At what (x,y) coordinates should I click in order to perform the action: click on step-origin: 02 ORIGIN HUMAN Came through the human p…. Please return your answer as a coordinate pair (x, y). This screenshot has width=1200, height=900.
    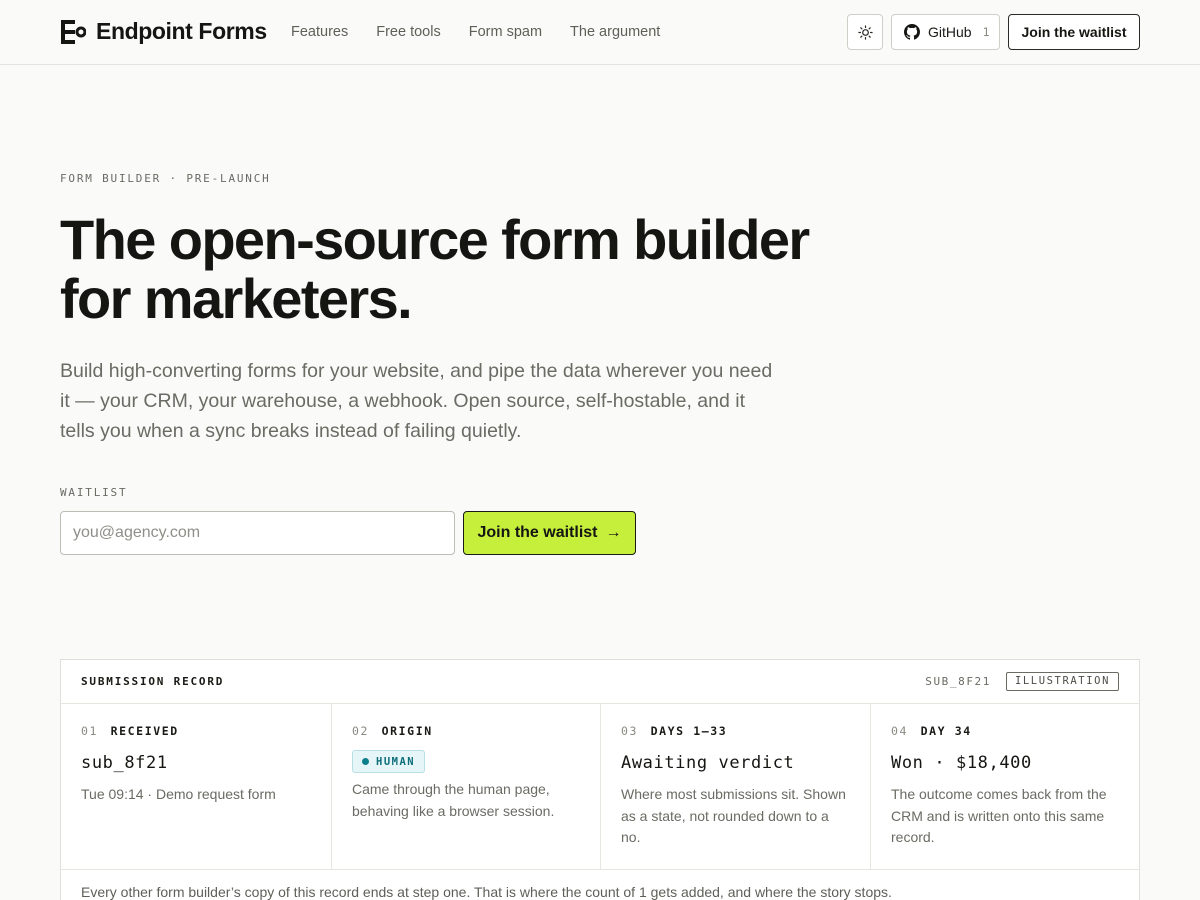
    Looking at the image, I should click on (466, 786).